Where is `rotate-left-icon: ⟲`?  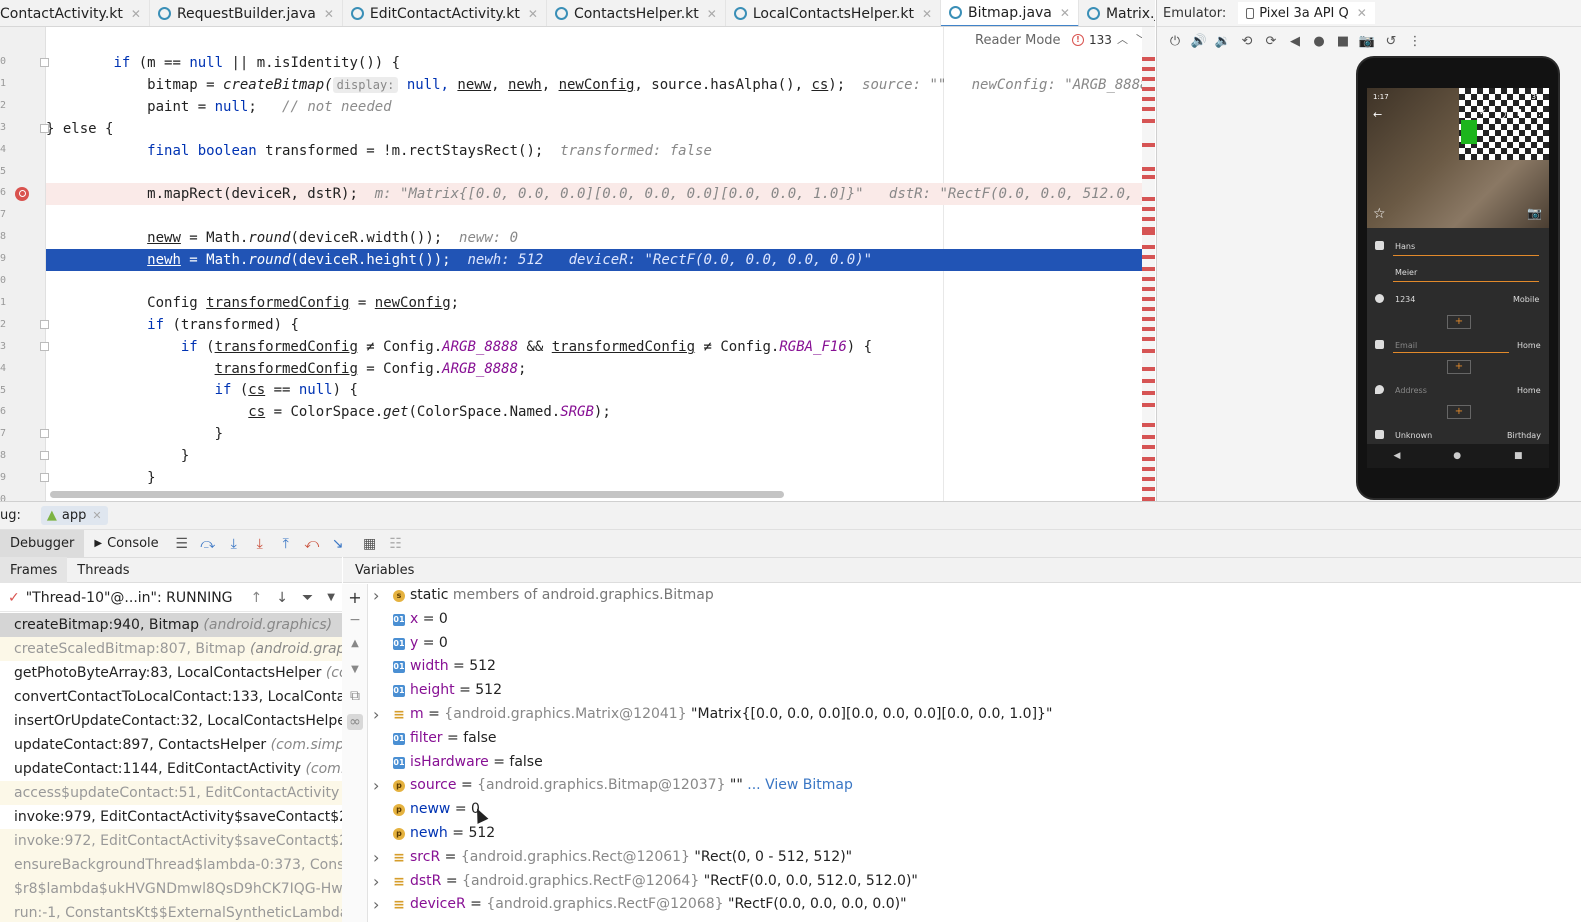
rotate-left-icon: ⟲ is located at coordinates (1247, 41).